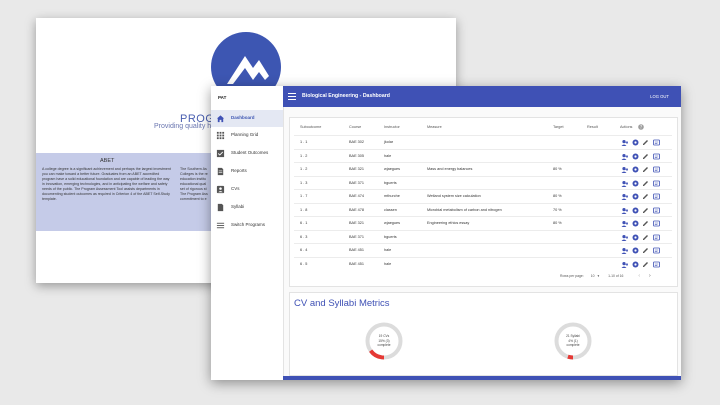  What do you see at coordinates (247, 207) in the screenshot?
I see `sidebar-item-syllabi: Syllabi` at bounding box center [247, 207].